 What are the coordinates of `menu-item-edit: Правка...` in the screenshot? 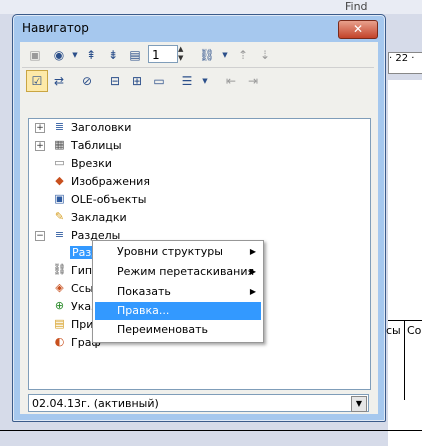 It's located at (178, 311).